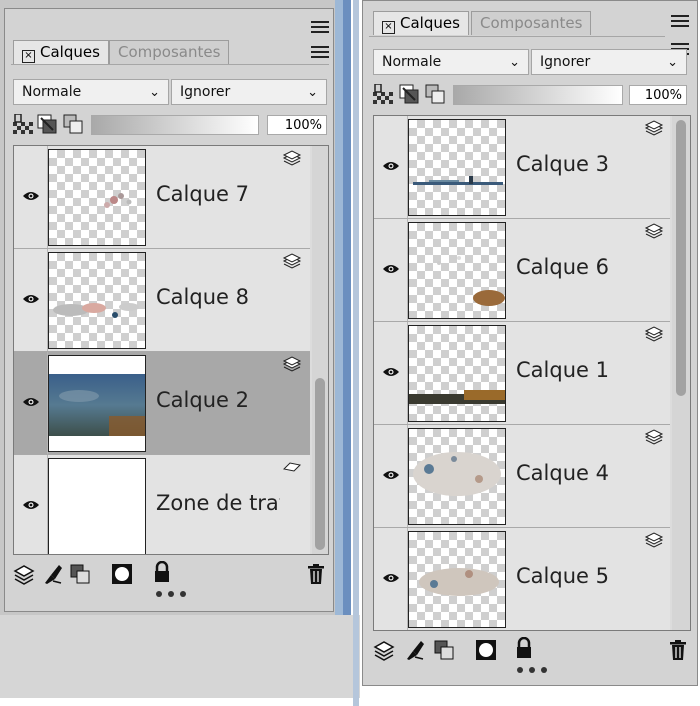  Describe the element at coordinates (356, 353) in the screenshot. I see `window-divider` at that location.